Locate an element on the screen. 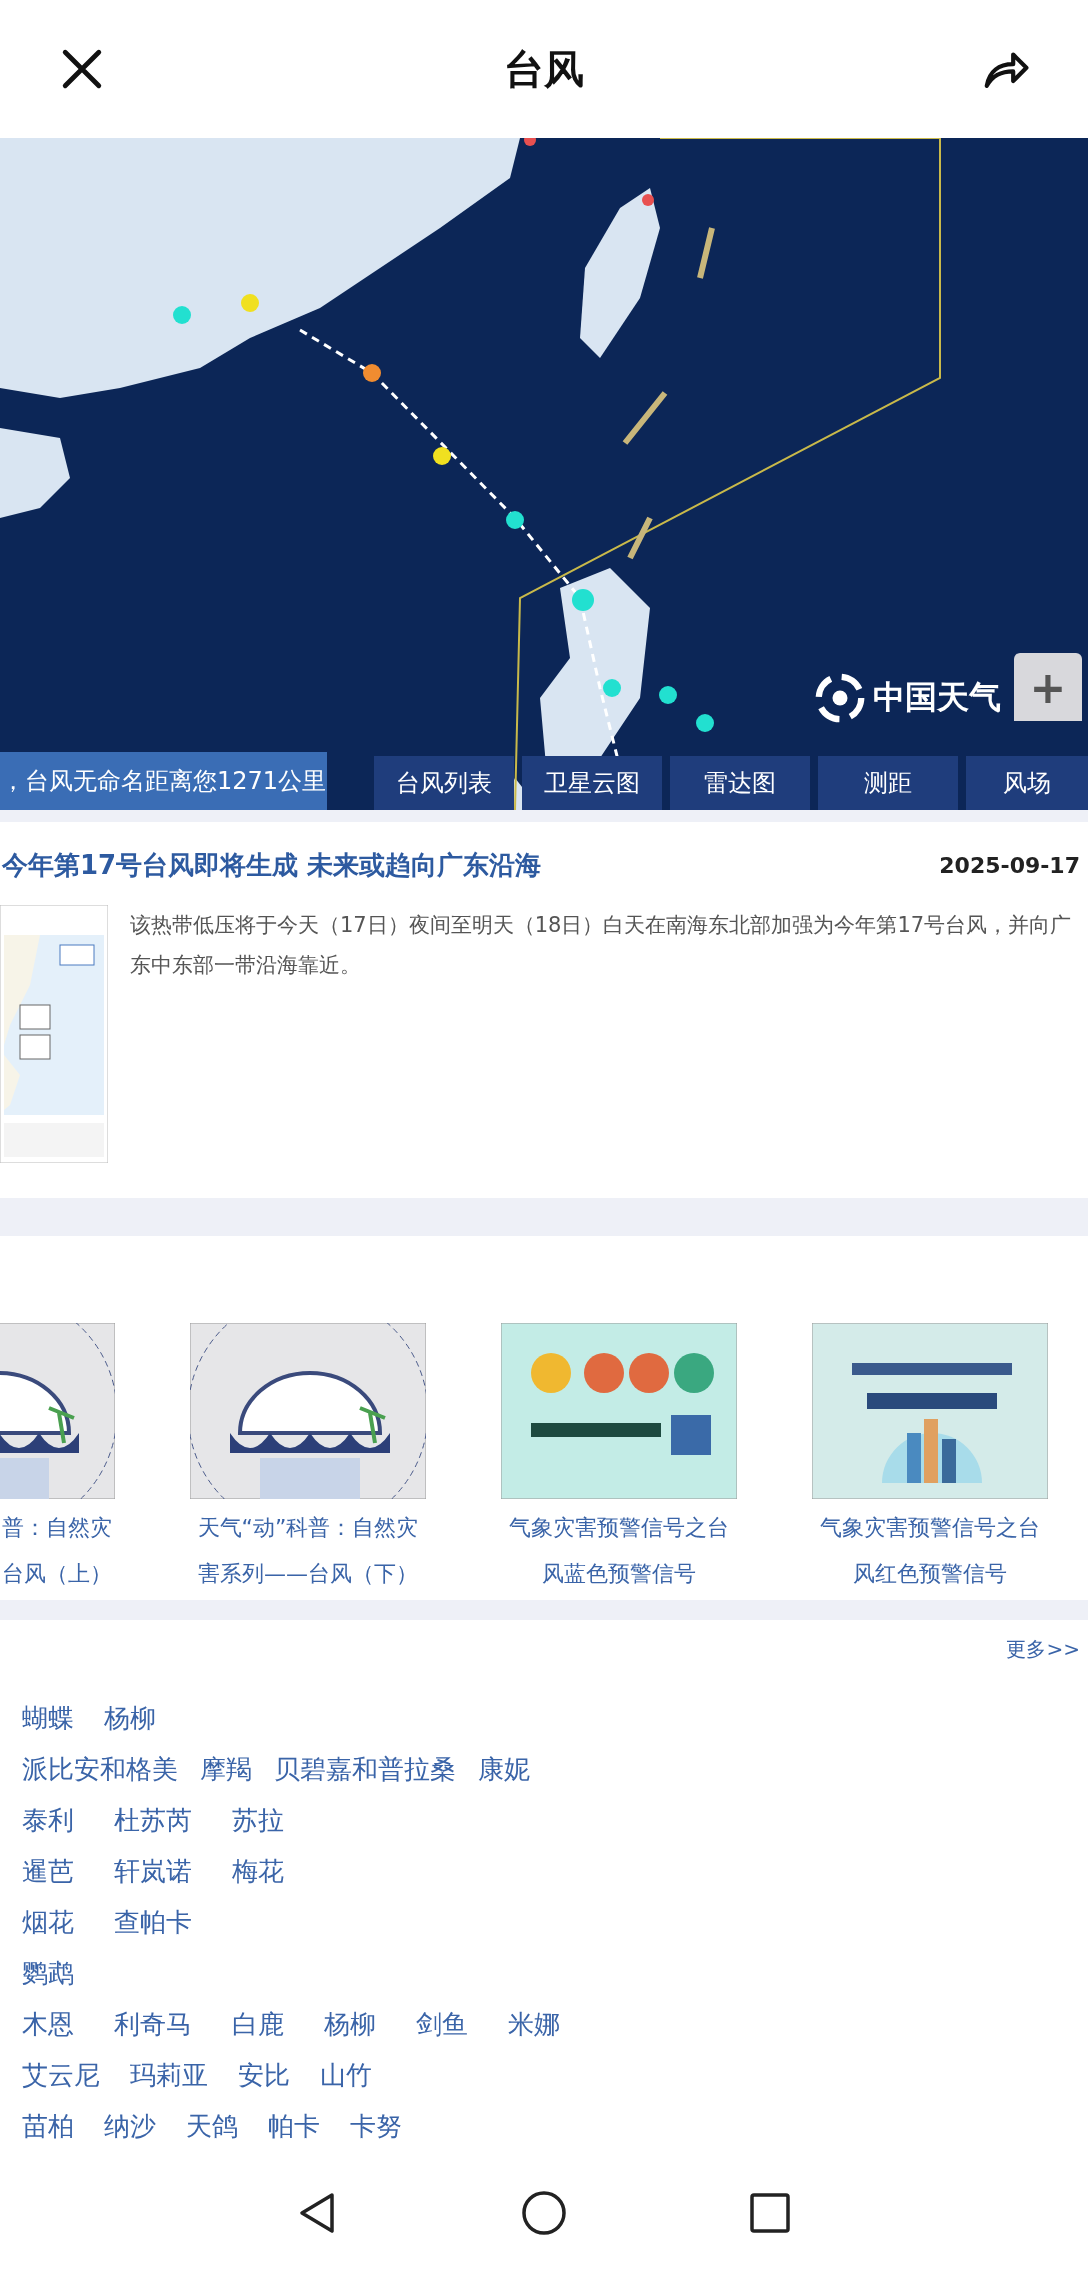  typhoon-name-link: 天鸽 is located at coordinates (212, 2126).